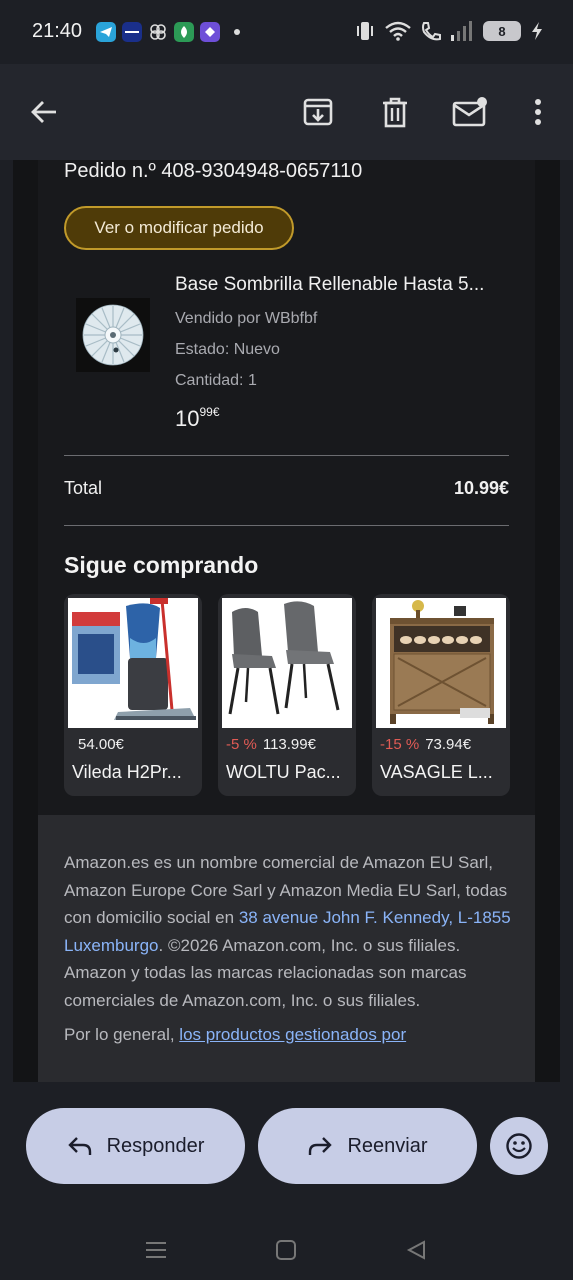  I want to click on product-price: 1099€, so click(197, 418).